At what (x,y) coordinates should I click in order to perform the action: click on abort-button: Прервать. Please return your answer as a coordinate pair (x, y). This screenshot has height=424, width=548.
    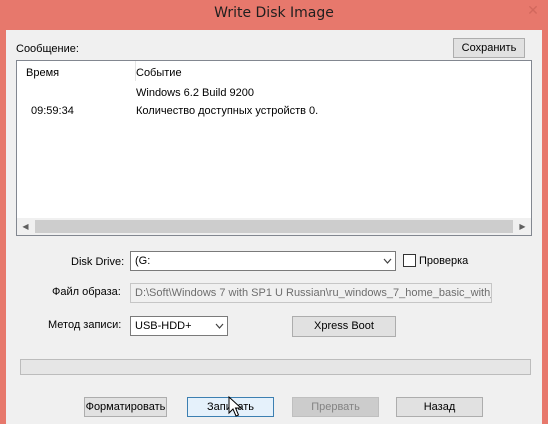
    Looking at the image, I should click on (335, 407).